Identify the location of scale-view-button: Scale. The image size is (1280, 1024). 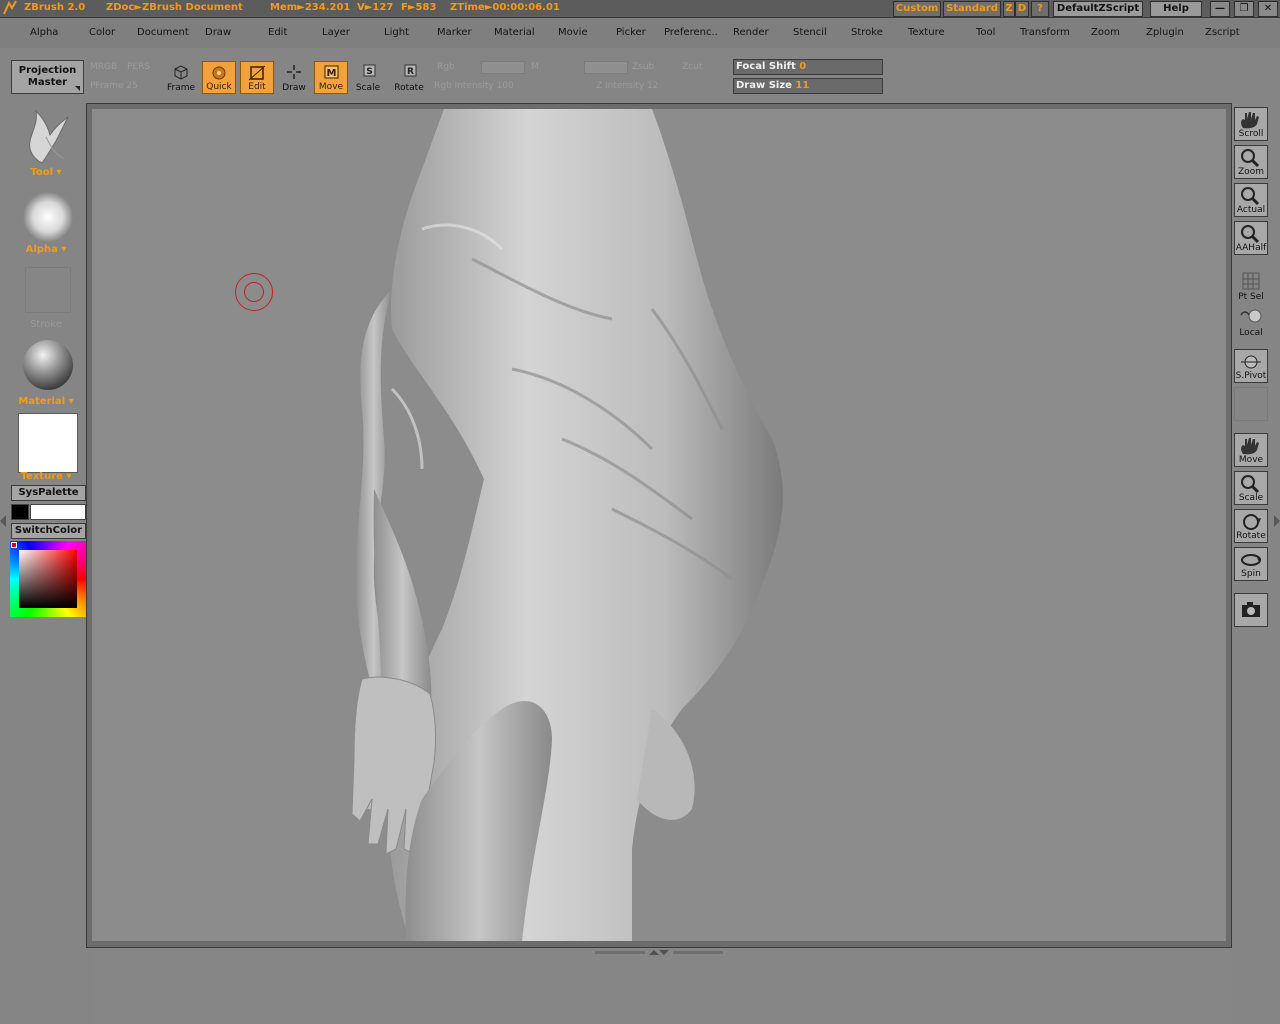
(1251, 488).